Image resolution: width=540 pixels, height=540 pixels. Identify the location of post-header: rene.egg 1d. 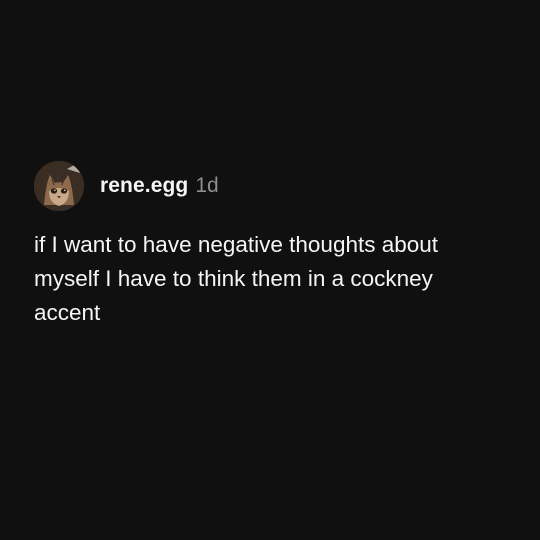
(274, 186).